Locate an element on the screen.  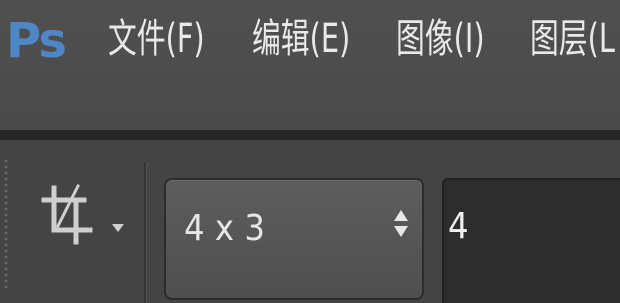
menu-image: 图像(I) is located at coordinates (440, 39).